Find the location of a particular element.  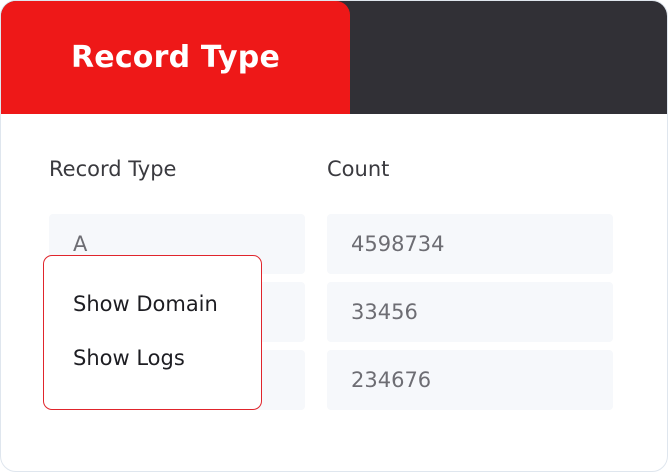

tab-record-type: Record Type is located at coordinates (175, 57).